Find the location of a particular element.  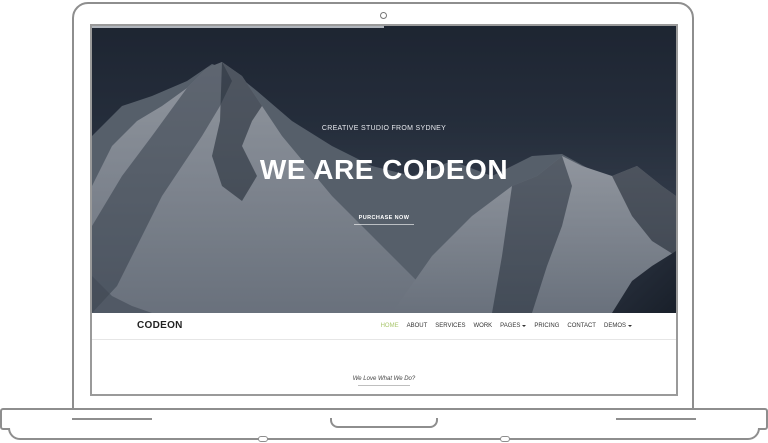

nav-item-services: SERVICES is located at coordinates (450, 326).